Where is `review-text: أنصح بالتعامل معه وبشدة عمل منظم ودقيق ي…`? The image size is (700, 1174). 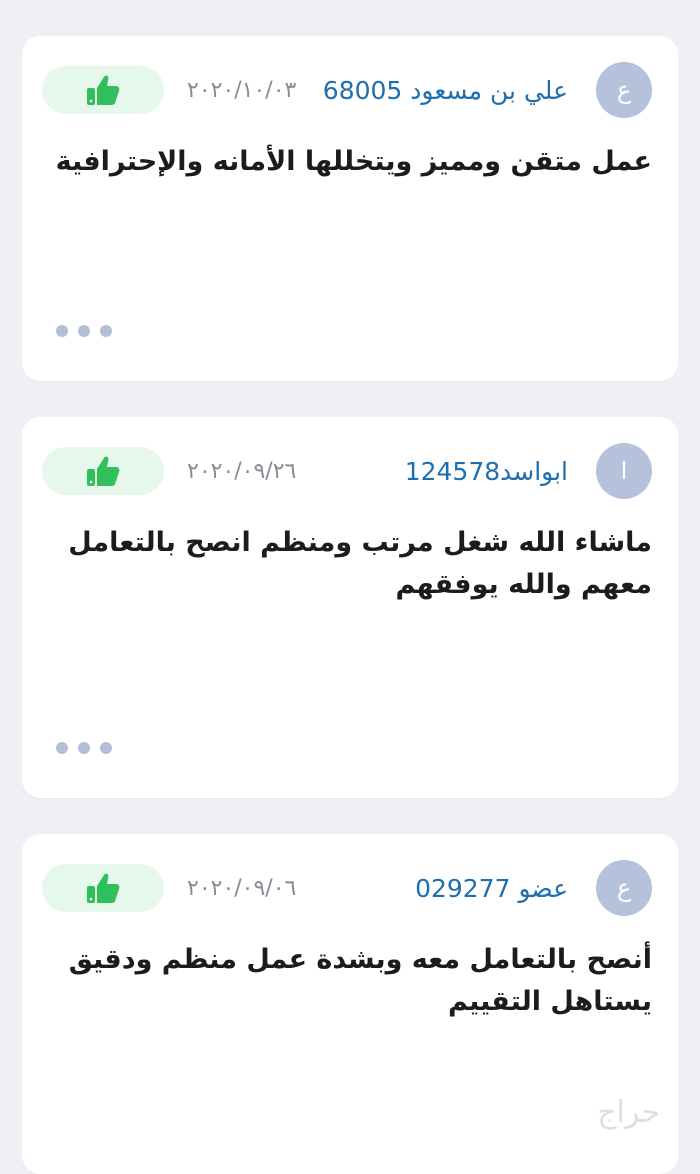
review-text: أنصح بالتعامل معه وبشدة عمل منظم ودقيق ي… is located at coordinates (360, 980).